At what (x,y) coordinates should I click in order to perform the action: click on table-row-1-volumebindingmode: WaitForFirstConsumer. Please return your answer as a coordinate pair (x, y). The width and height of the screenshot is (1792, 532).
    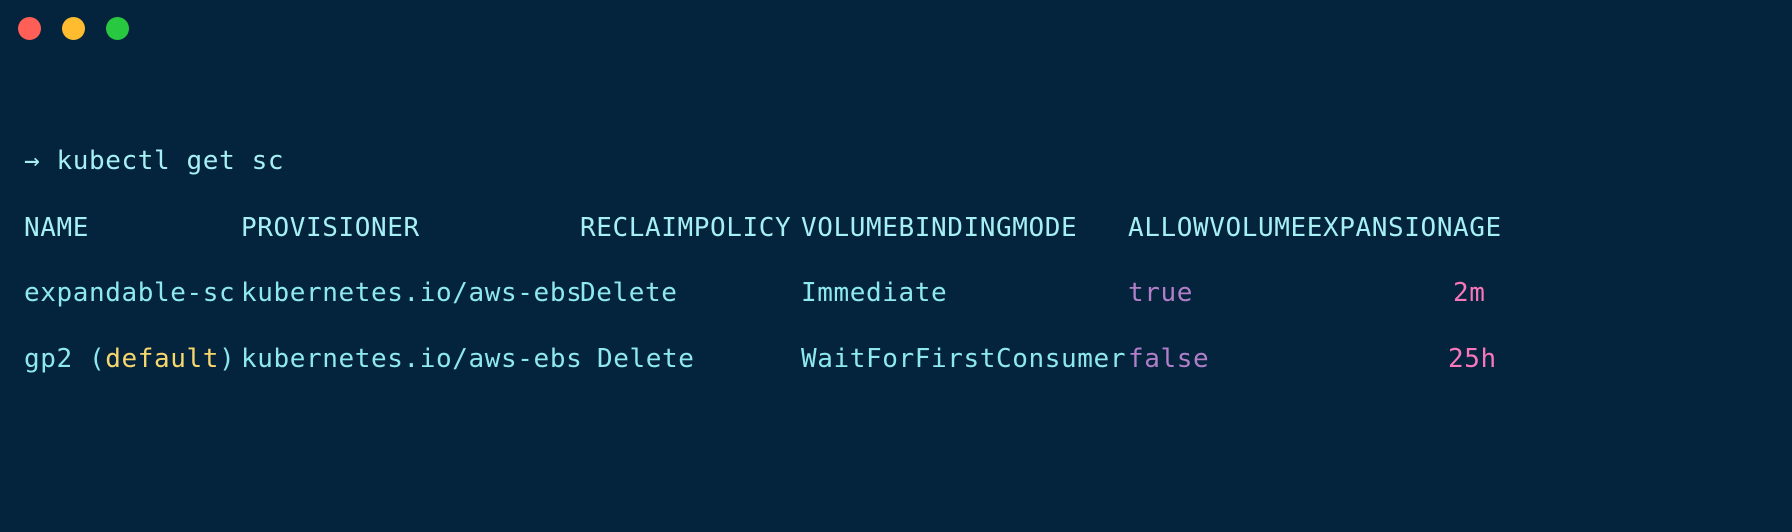
    Looking at the image, I should click on (964, 359).